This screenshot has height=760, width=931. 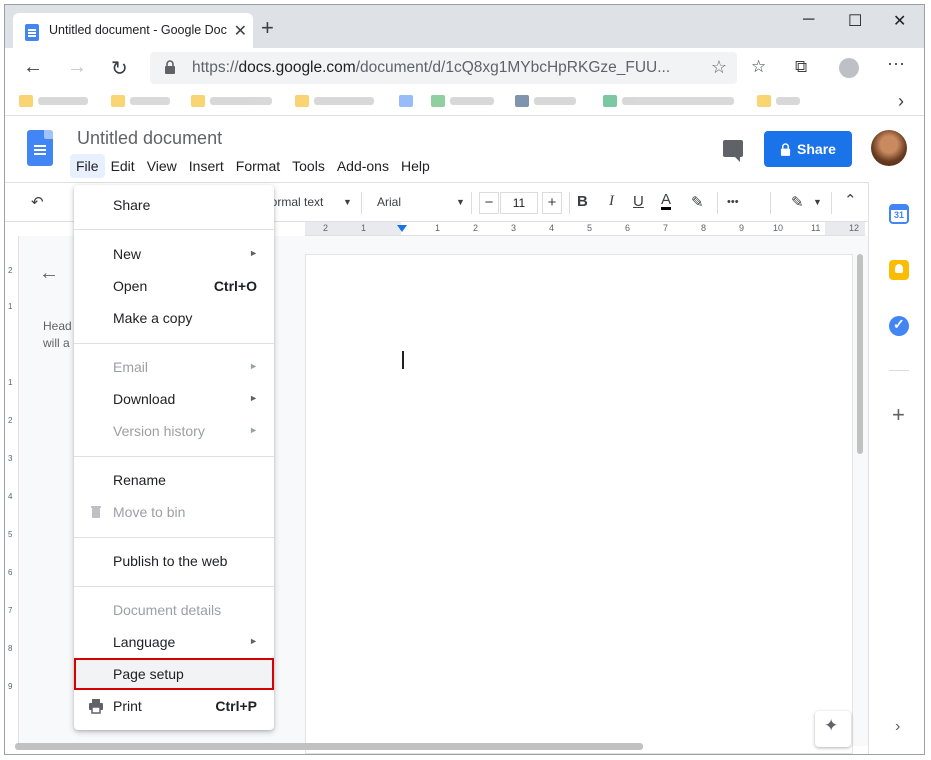 I want to click on menu-item-language: Language ►, so click(x=174, y=642).